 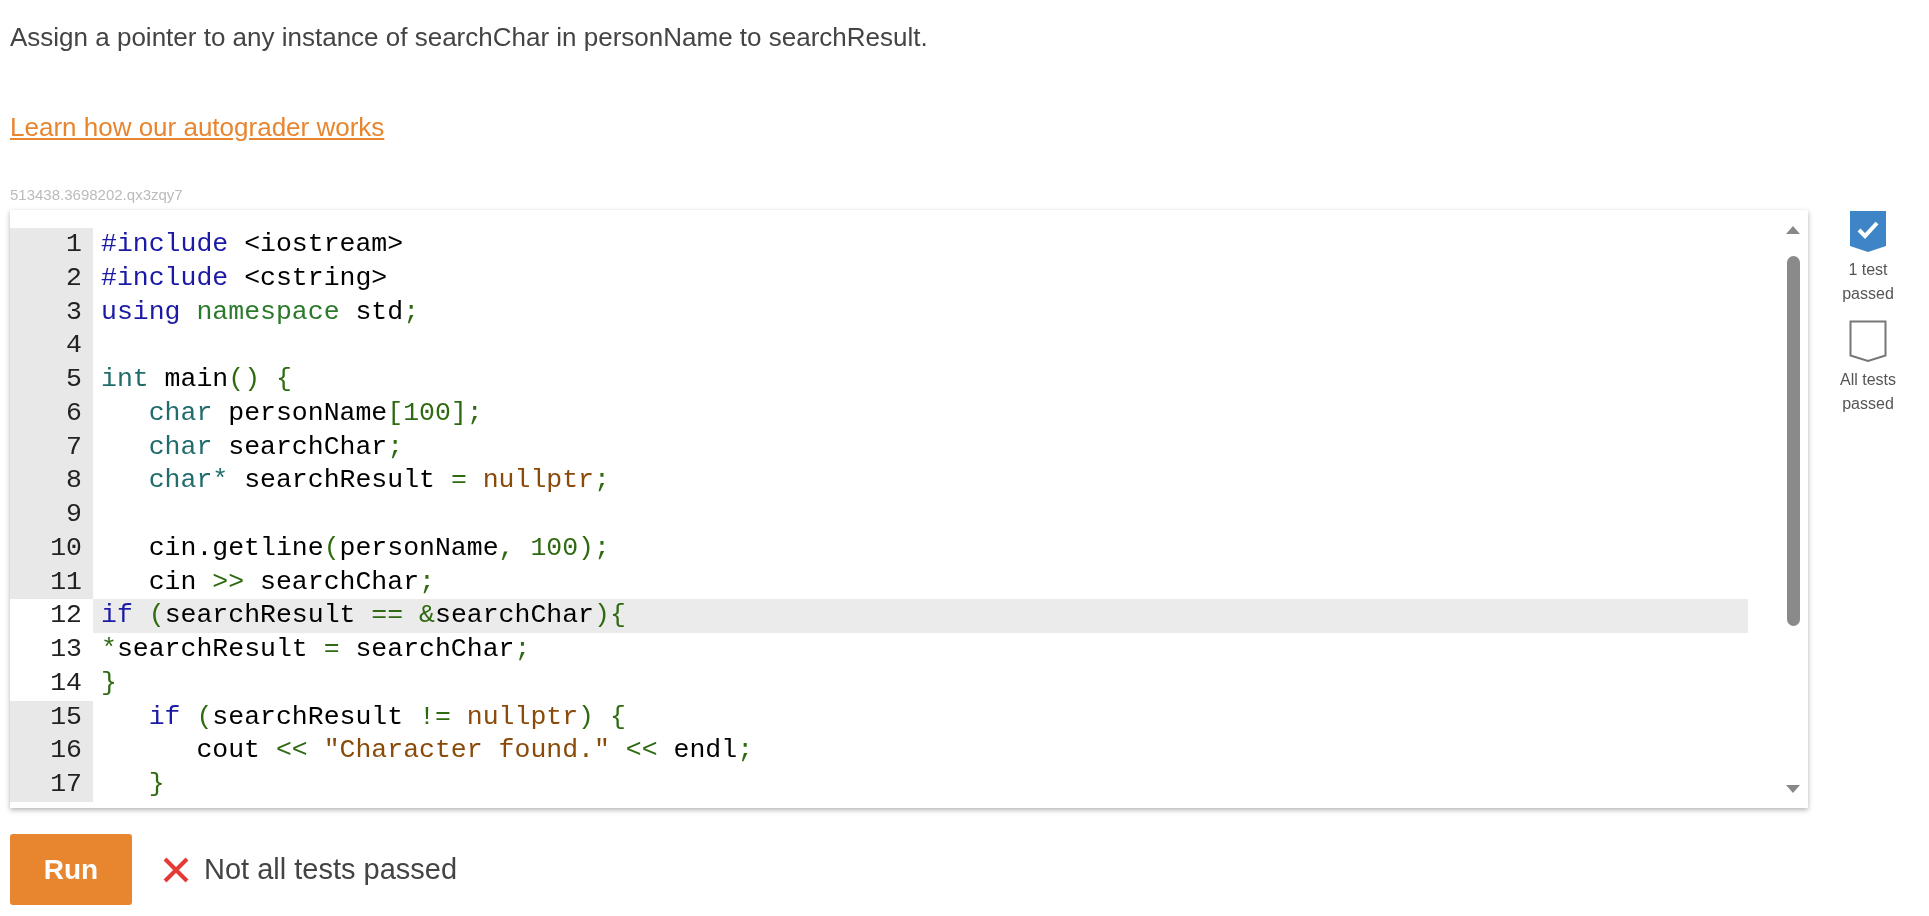 I want to click on instruction-text: Assign a pointer to any instance of searchChar in personName to searchResult., so click(x=469, y=37).